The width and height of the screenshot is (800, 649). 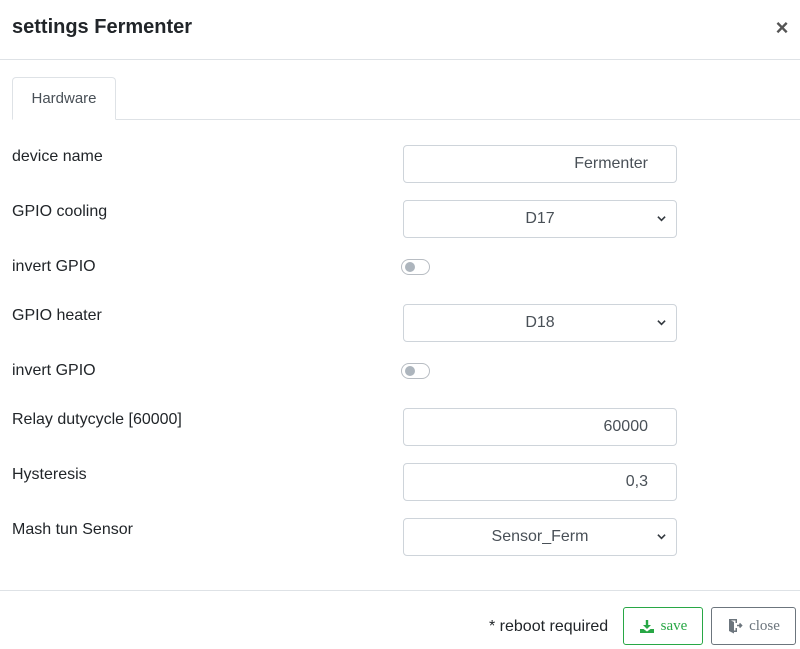 What do you see at coordinates (400, 30) in the screenshot?
I see `modal-header: settings Fermenter ×` at bounding box center [400, 30].